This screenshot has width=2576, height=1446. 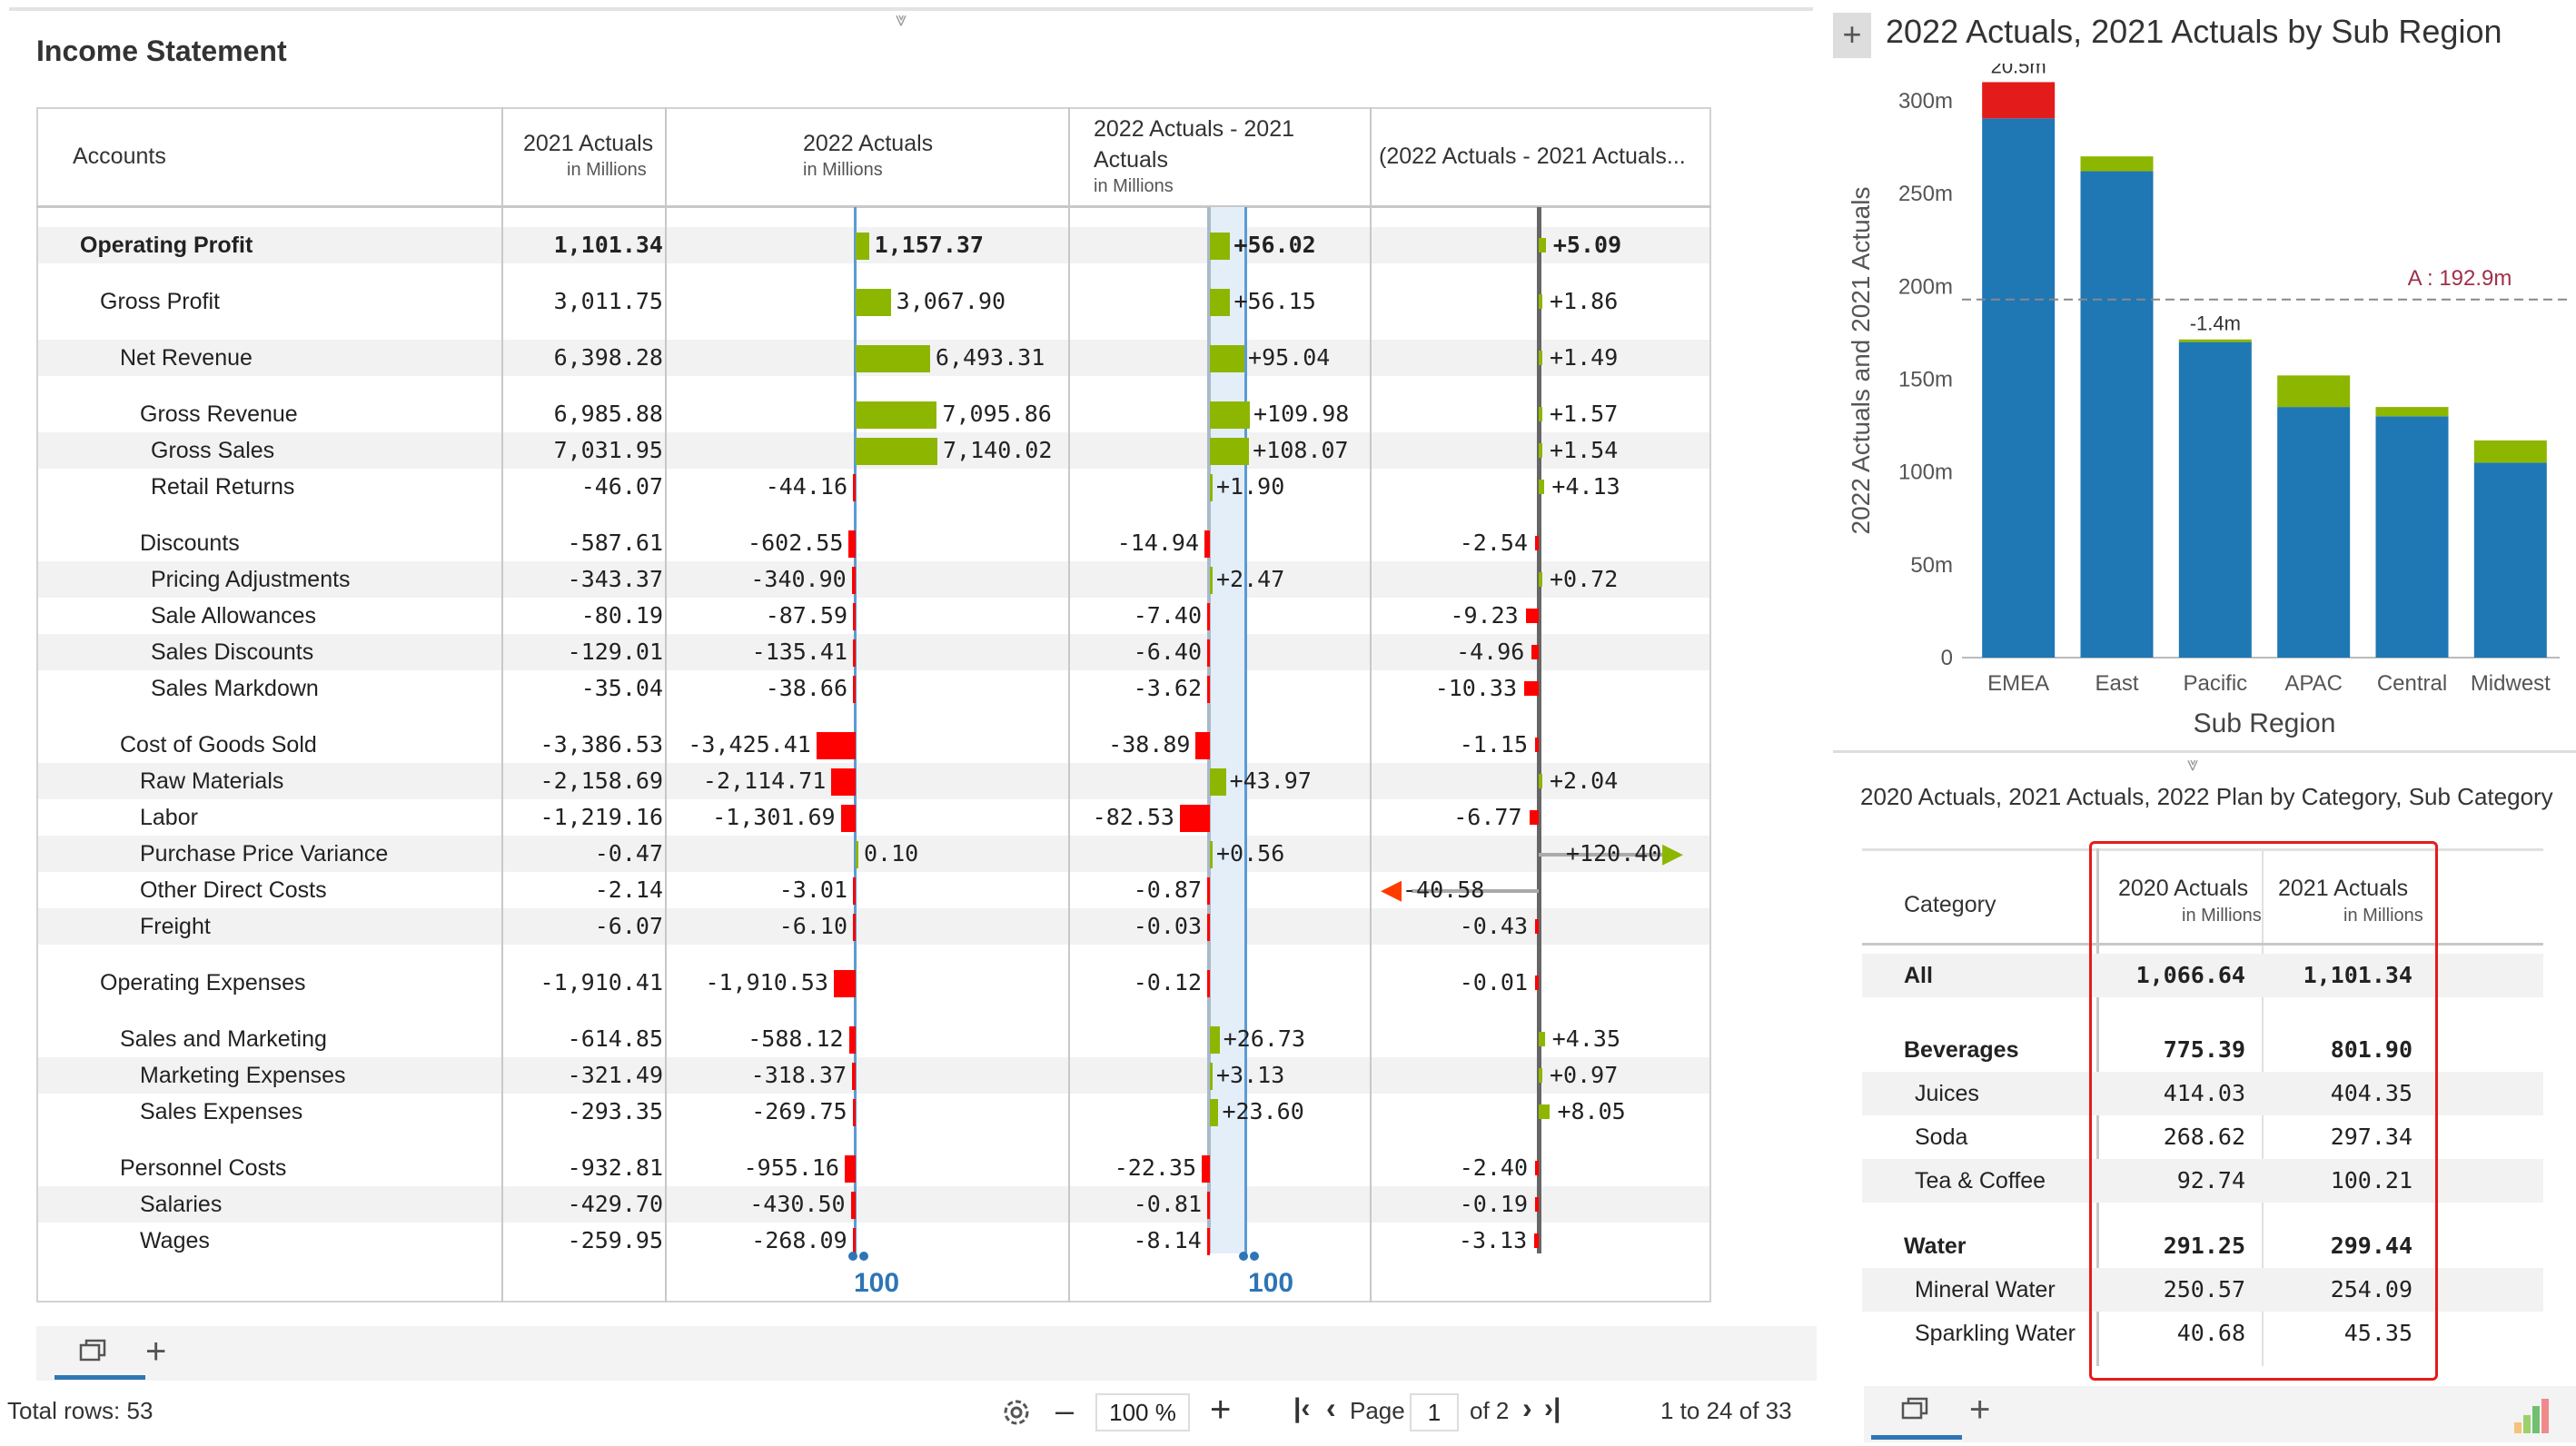 What do you see at coordinates (2314, 391) in the screenshot?
I see `bar-variance-apac` at bounding box center [2314, 391].